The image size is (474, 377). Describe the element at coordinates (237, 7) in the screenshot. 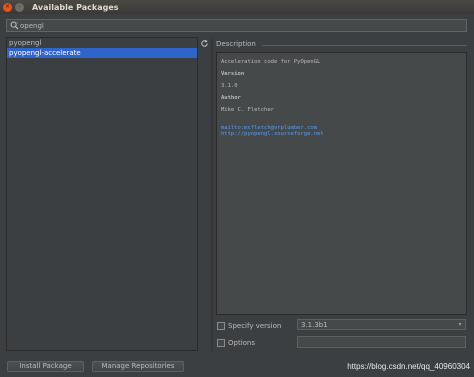

I see `title-bar: × – Available Packages` at that location.